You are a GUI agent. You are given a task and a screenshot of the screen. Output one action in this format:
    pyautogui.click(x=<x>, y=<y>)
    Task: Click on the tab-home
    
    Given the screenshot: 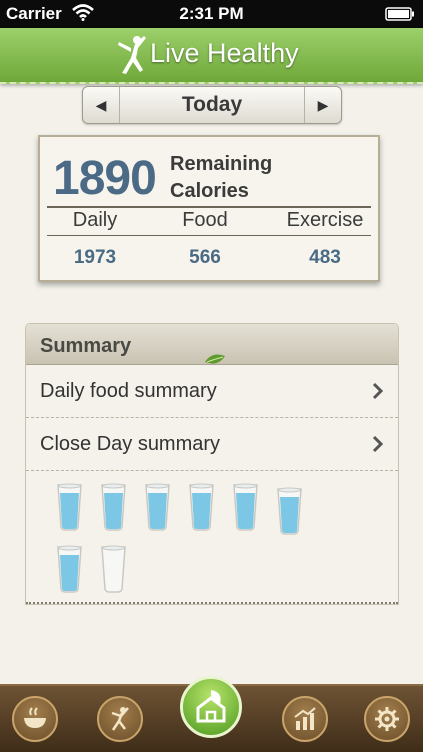 What is the action you would take?
    pyautogui.click(x=211, y=707)
    